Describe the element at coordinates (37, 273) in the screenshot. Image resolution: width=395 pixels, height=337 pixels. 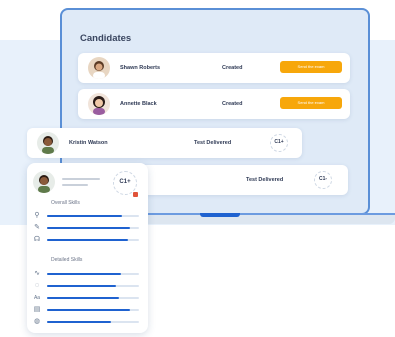
I see `pronunciation-icon: ∿` at that location.